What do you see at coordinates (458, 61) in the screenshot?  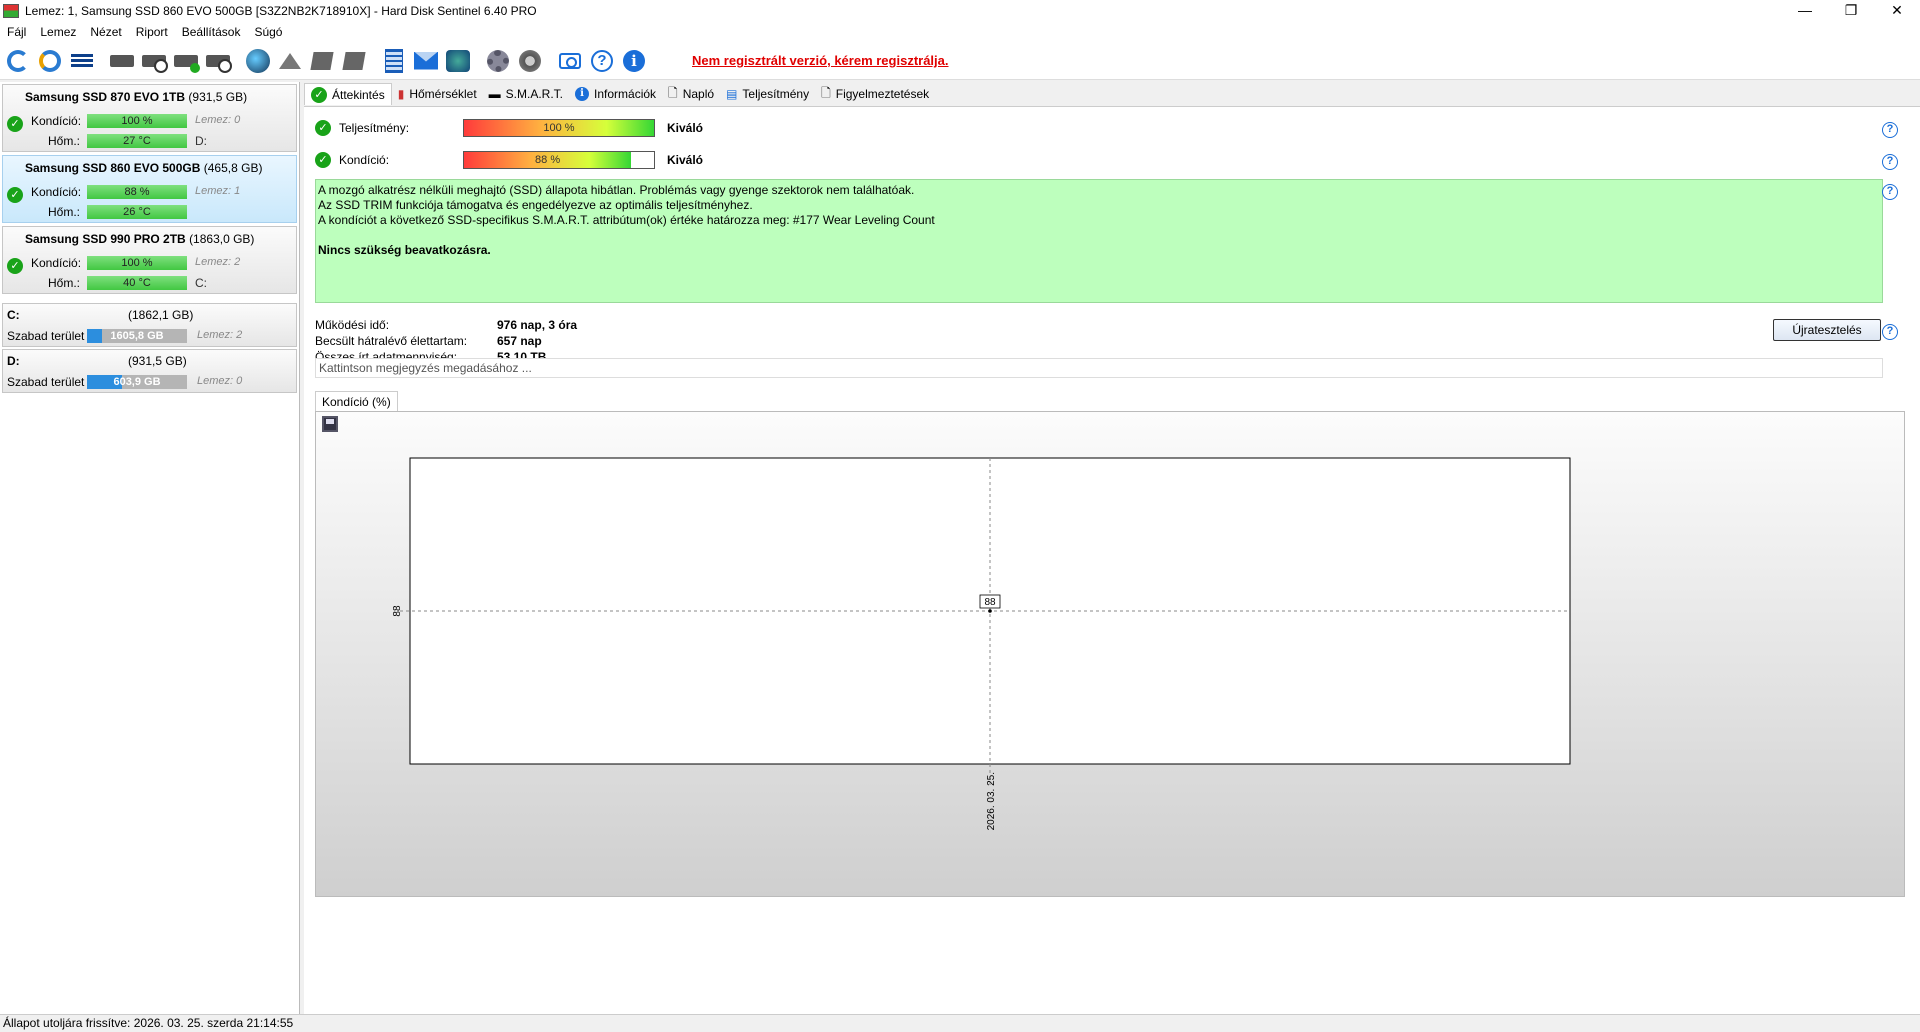 I see `network-icon` at bounding box center [458, 61].